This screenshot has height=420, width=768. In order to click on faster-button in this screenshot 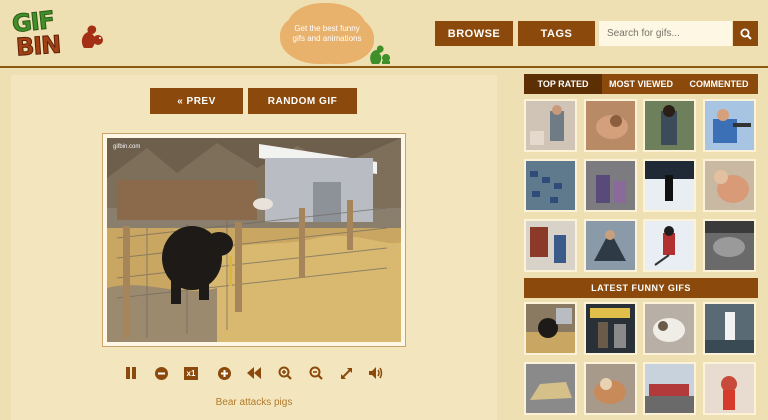, I will do `click(224, 373)`.